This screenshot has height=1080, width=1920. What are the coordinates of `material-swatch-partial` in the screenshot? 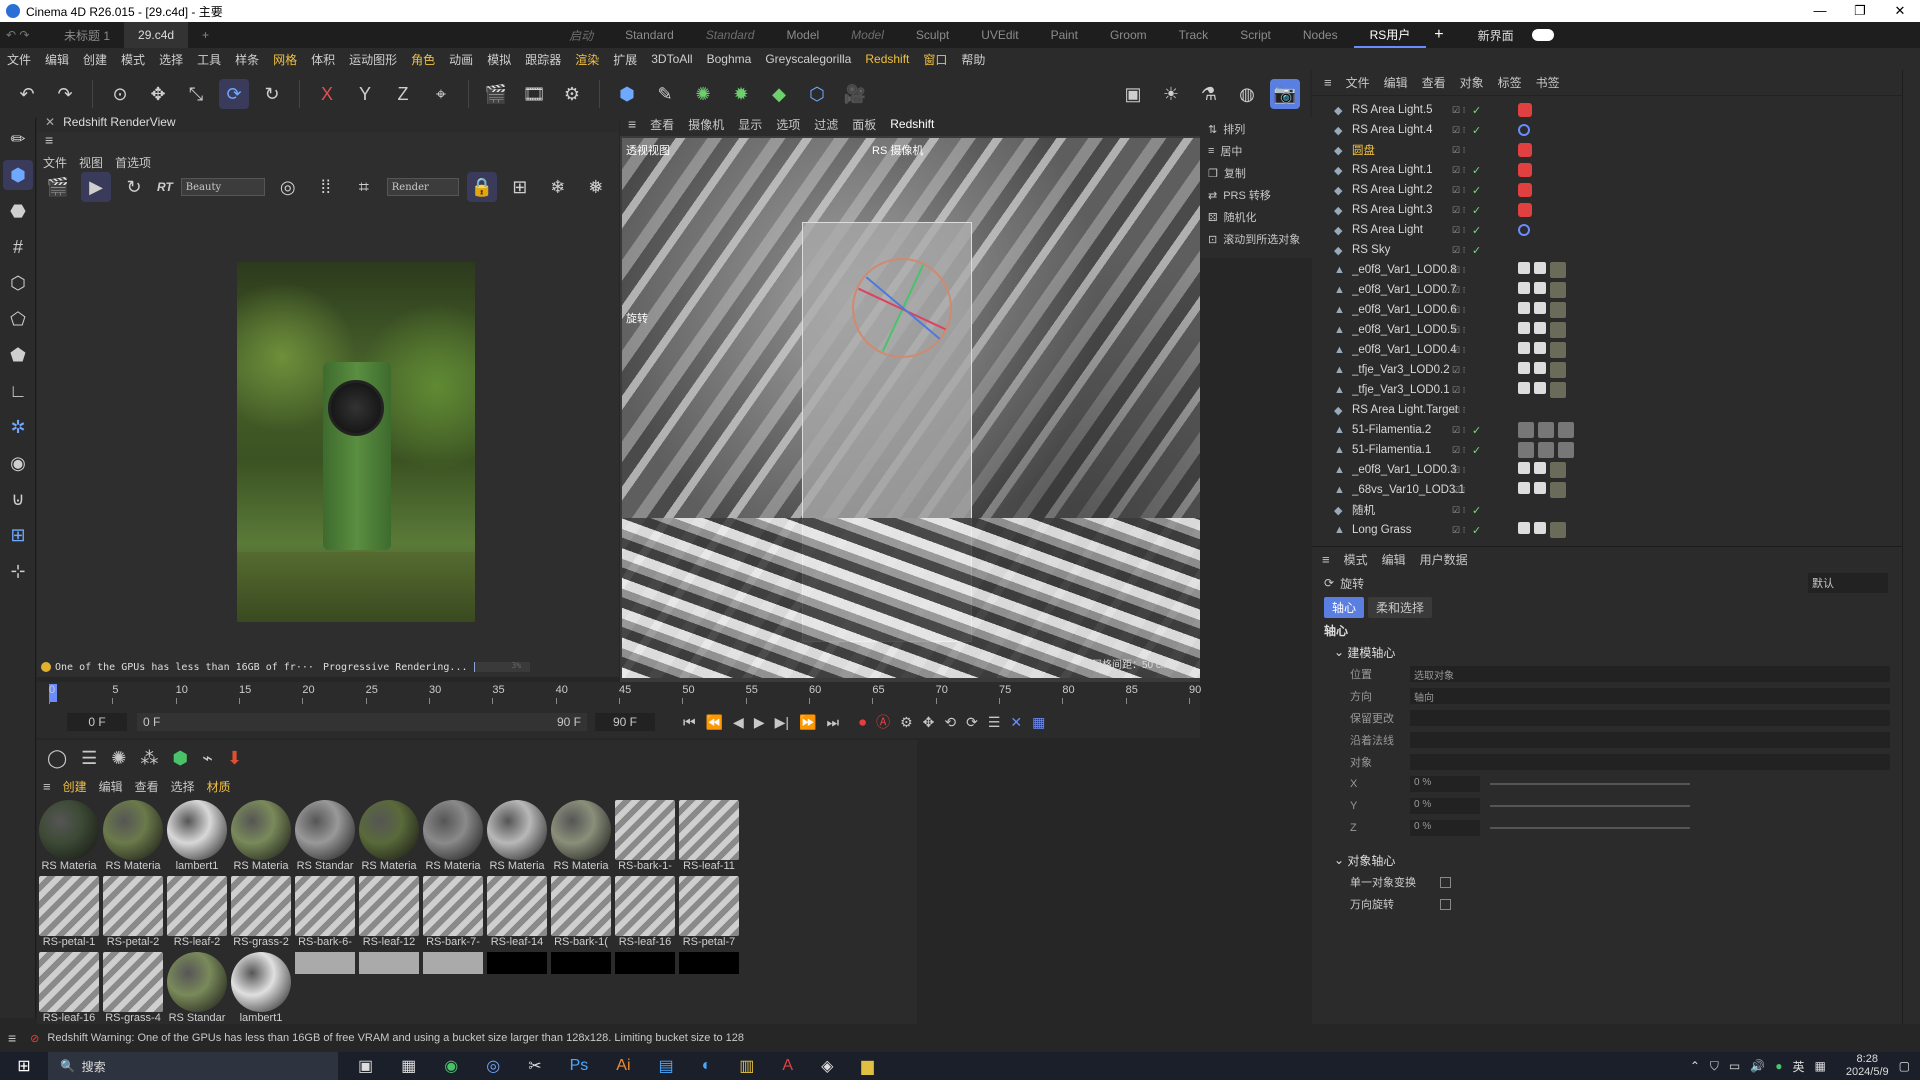 It's located at (453, 963).